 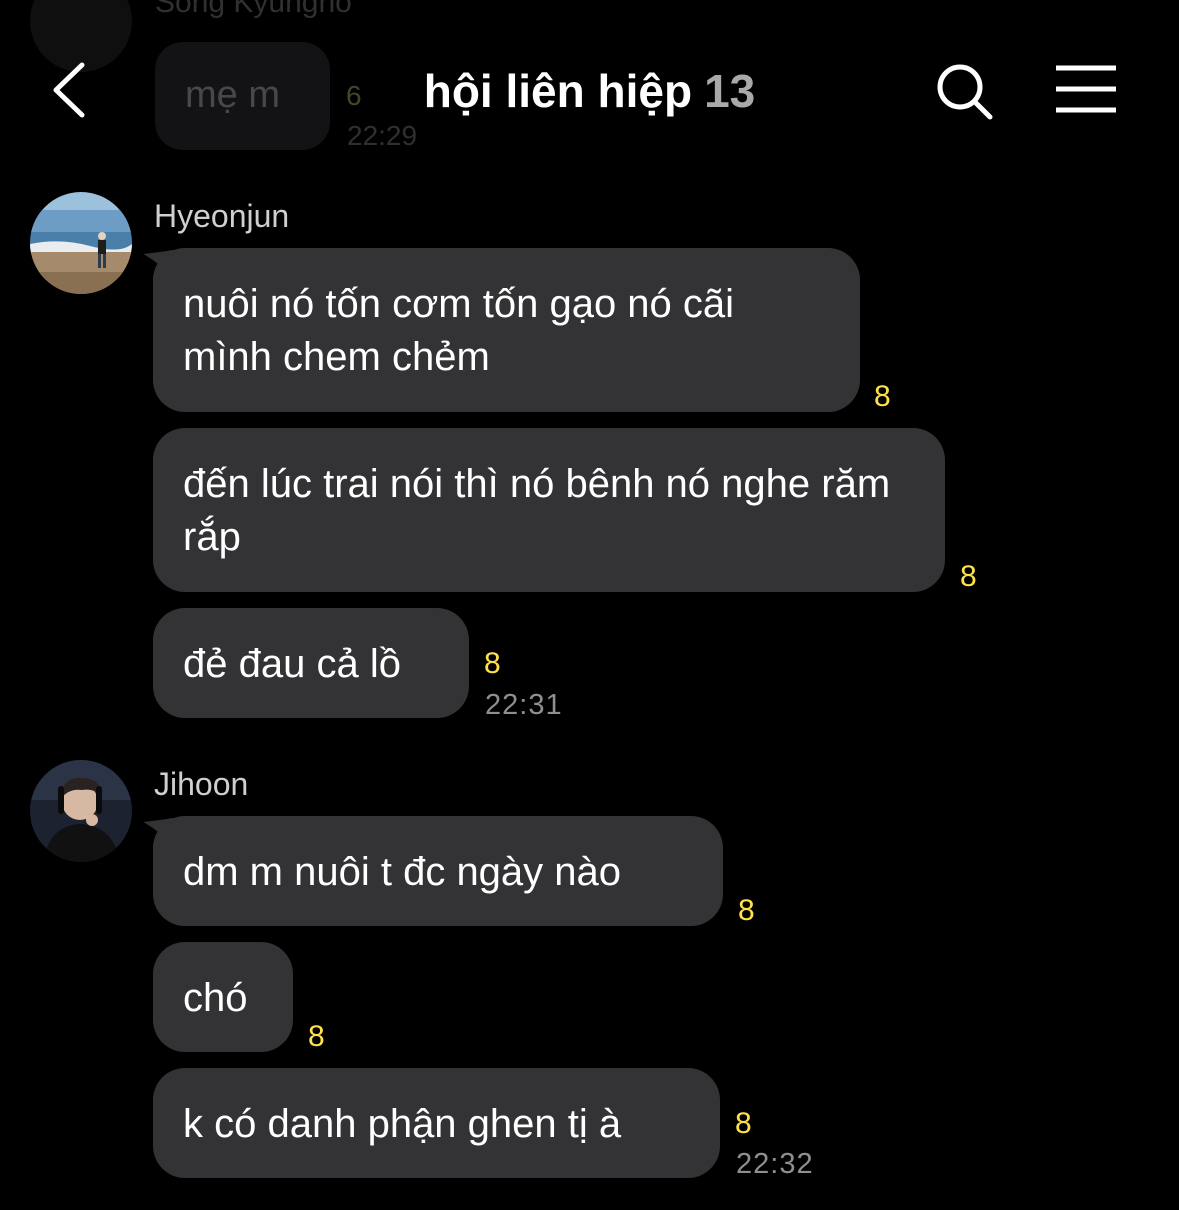 I want to click on member-count: 13, so click(x=730, y=91).